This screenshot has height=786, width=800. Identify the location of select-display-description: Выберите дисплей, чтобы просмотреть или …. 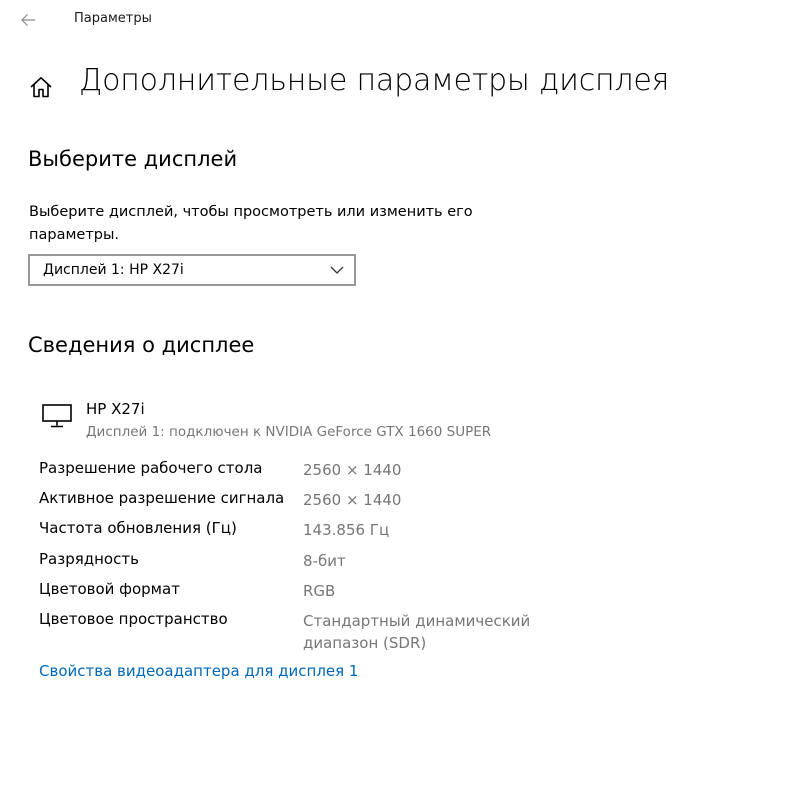
(251, 223).